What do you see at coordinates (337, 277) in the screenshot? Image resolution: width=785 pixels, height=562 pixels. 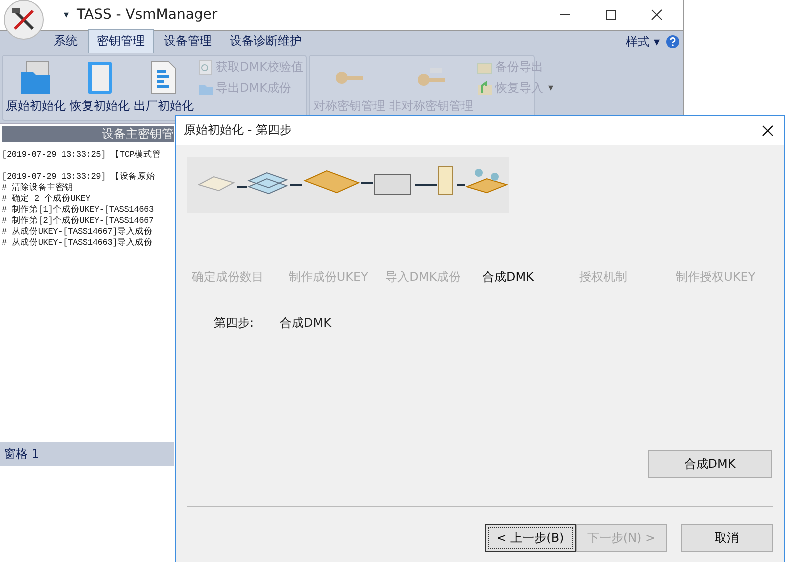 I see `wizard-step: 制作成份UKEY` at bounding box center [337, 277].